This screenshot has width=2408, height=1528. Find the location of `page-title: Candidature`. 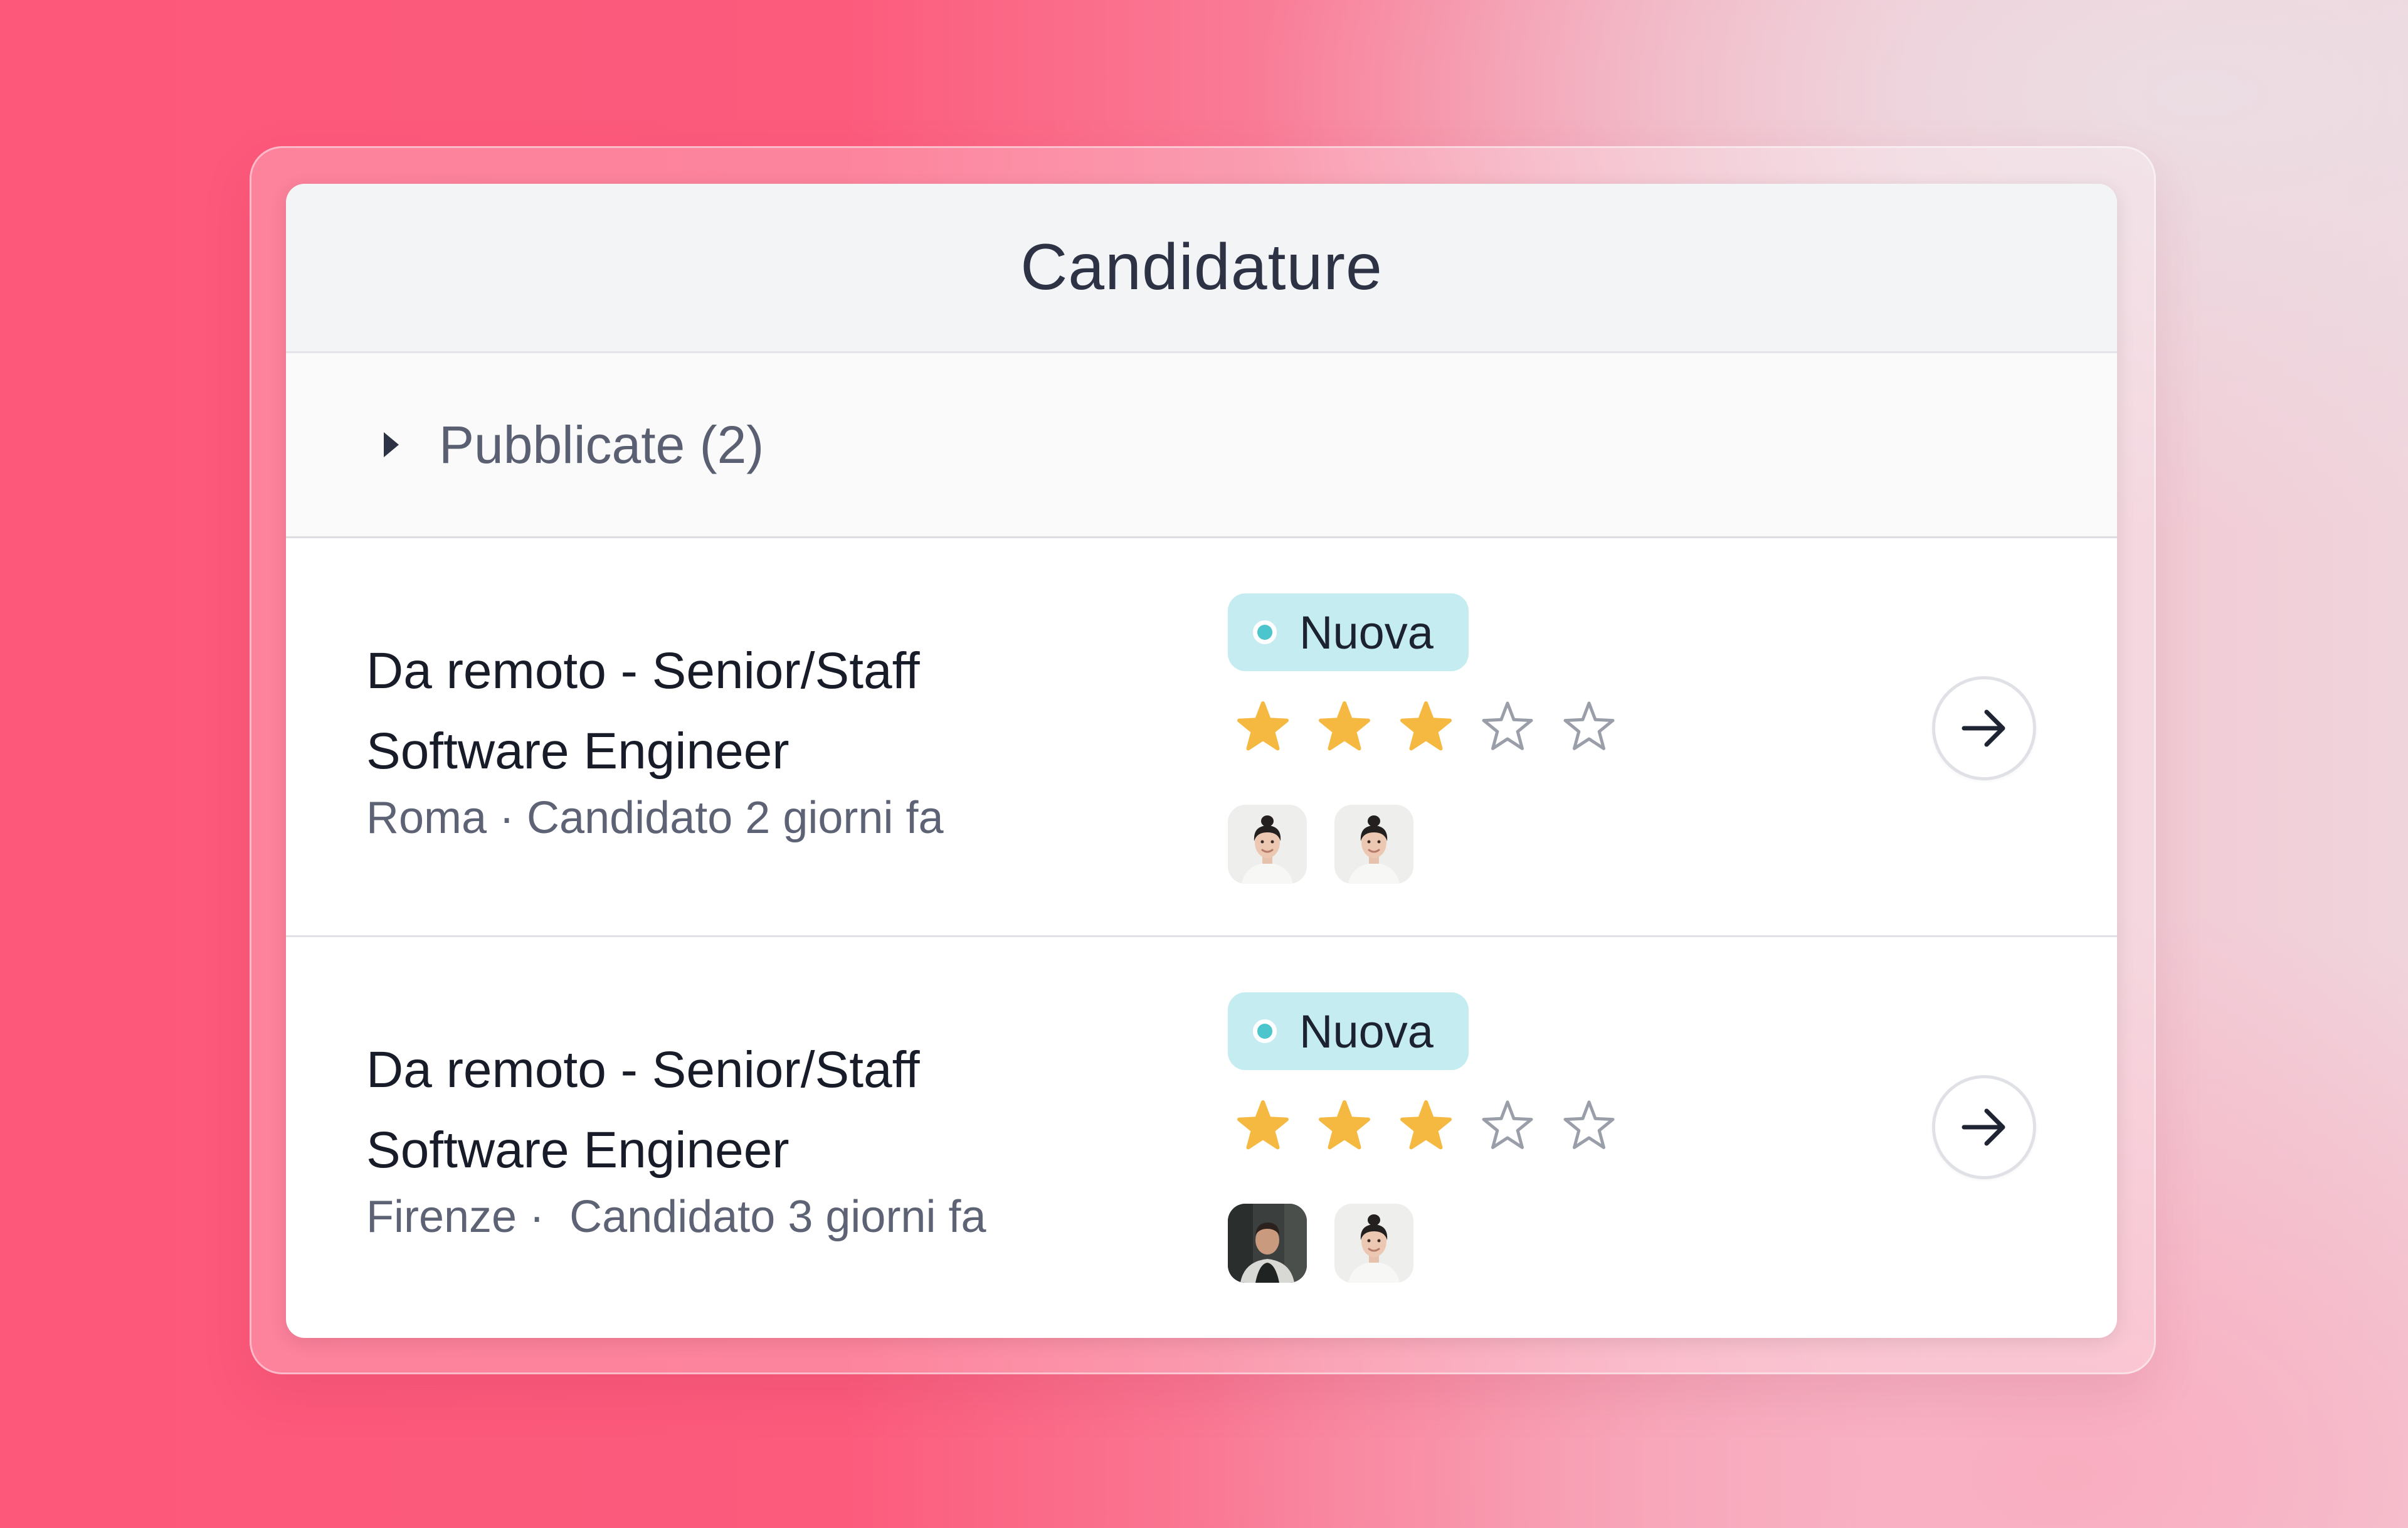

page-title: Candidature is located at coordinates (1201, 267).